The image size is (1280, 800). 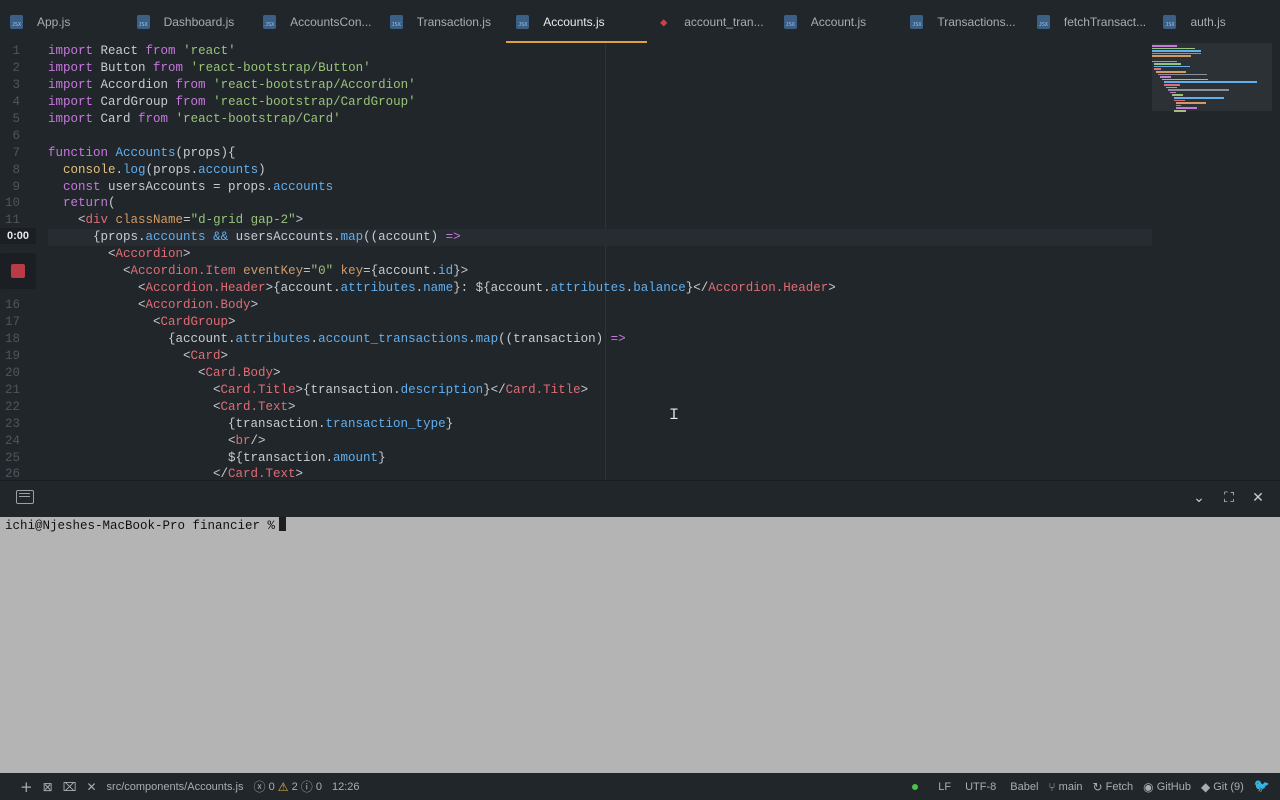 I want to click on code-line: <div className="d-grid gap-2">, so click(x=600, y=220).